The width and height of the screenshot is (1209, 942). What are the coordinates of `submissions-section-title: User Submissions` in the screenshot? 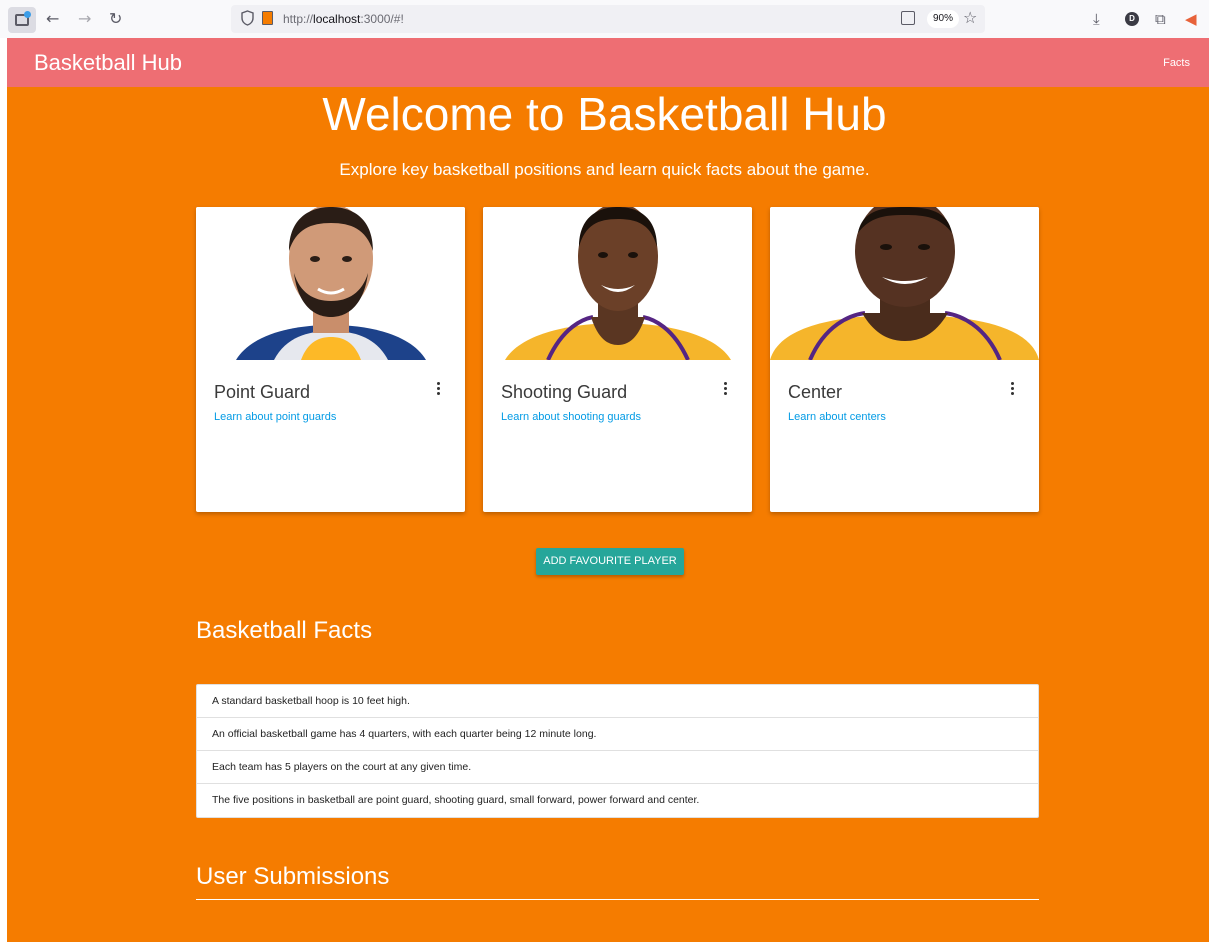 It's located at (293, 876).